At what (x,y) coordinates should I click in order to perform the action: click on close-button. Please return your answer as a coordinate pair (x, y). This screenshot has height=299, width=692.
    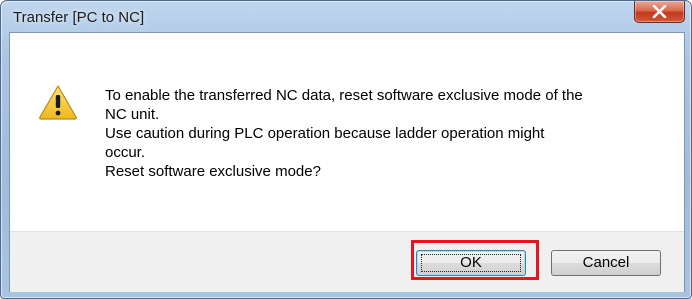
    Looking at the image, I should click on (659, 12).